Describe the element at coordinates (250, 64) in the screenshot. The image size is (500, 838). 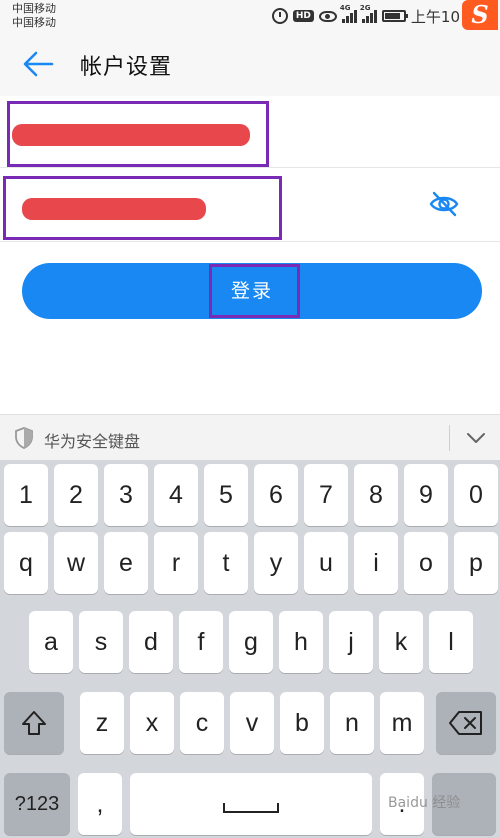
I see `header-bar: 帐户设置` at that location.